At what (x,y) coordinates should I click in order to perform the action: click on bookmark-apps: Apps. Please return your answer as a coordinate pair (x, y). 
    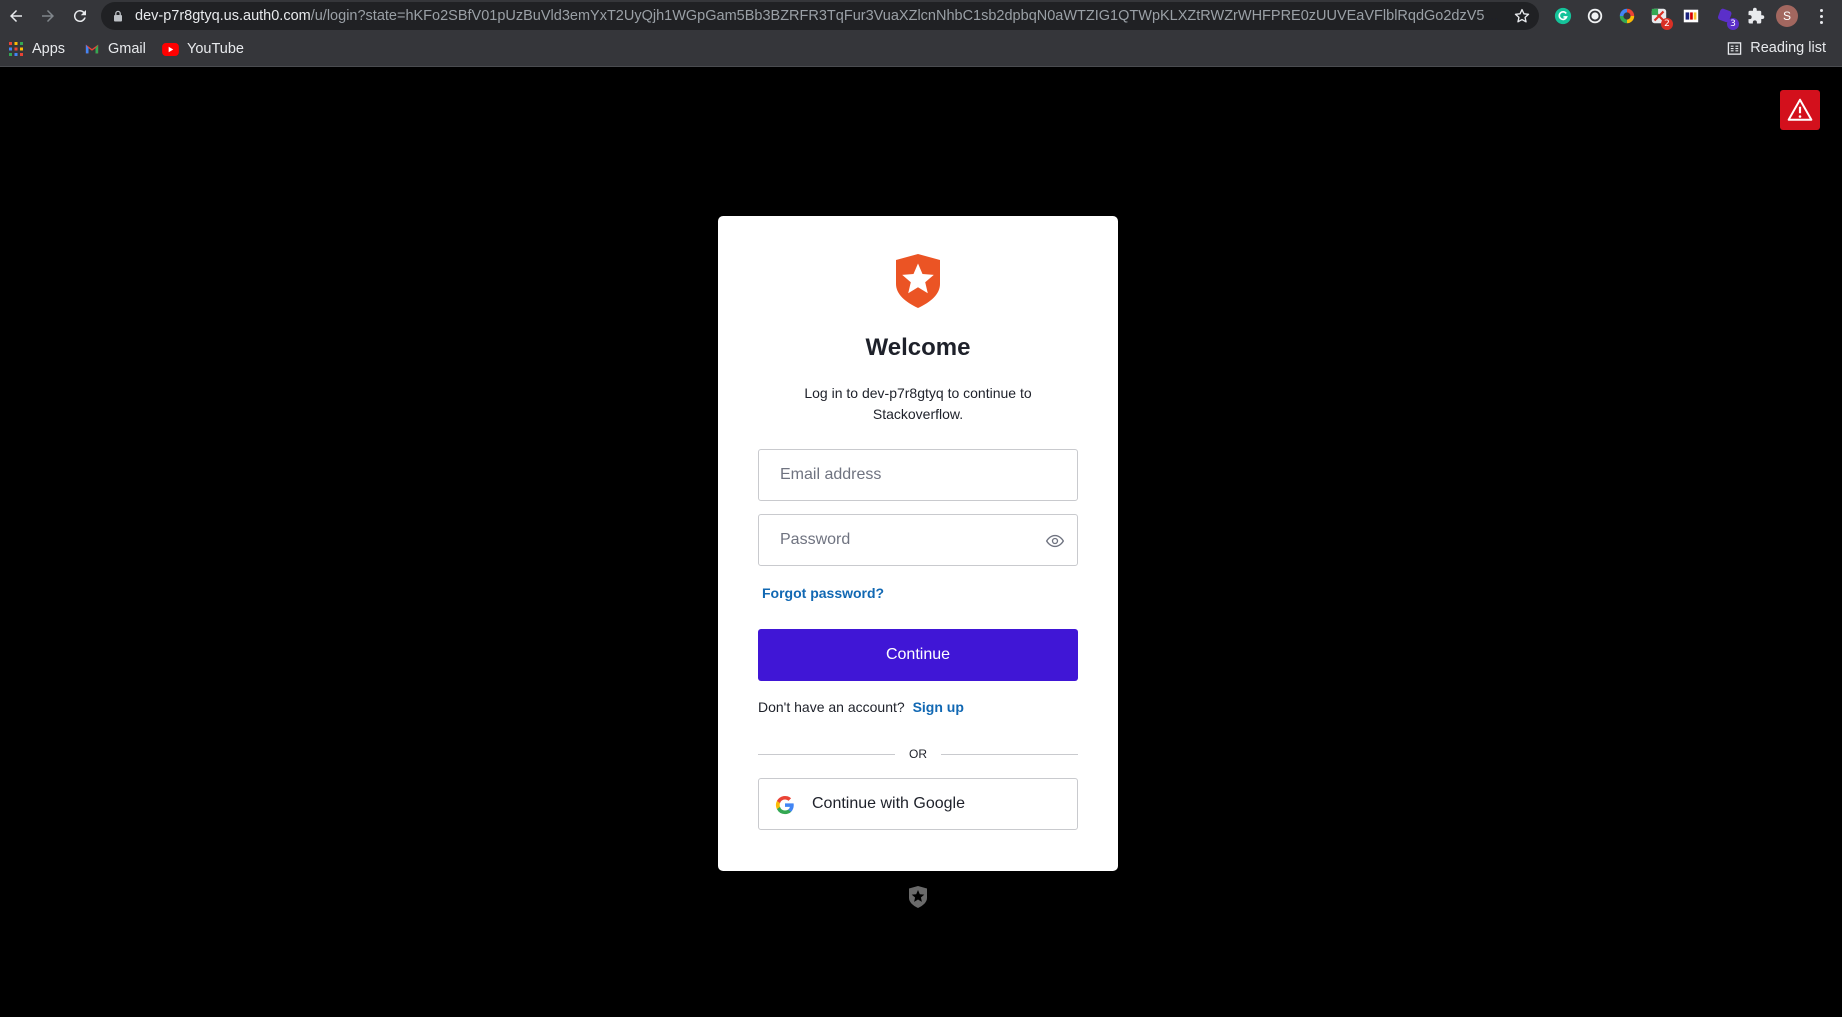
    Looking at the image, I should click on (36, 49).